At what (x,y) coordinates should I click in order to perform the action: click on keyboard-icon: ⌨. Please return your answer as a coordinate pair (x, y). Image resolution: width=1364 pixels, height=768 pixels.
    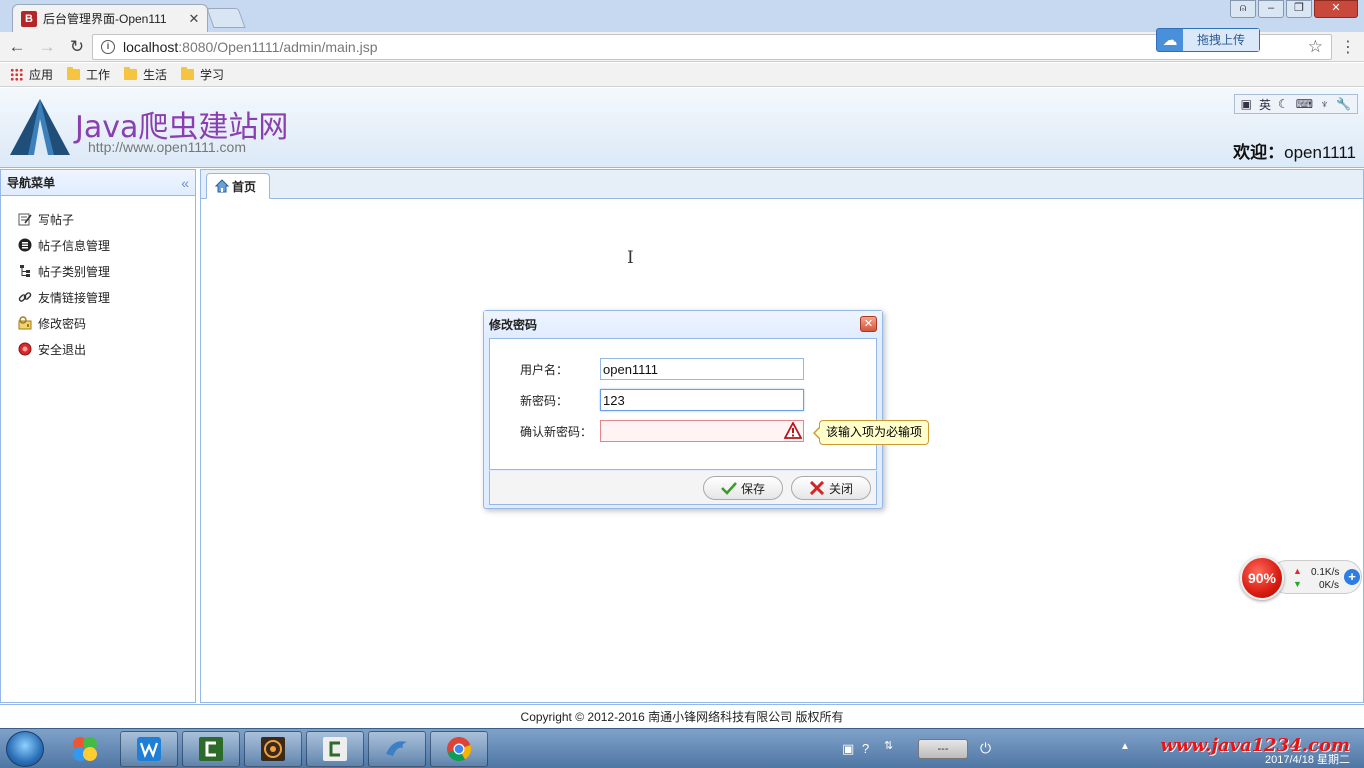
    Looking at the image, I should click on (1304, 104).